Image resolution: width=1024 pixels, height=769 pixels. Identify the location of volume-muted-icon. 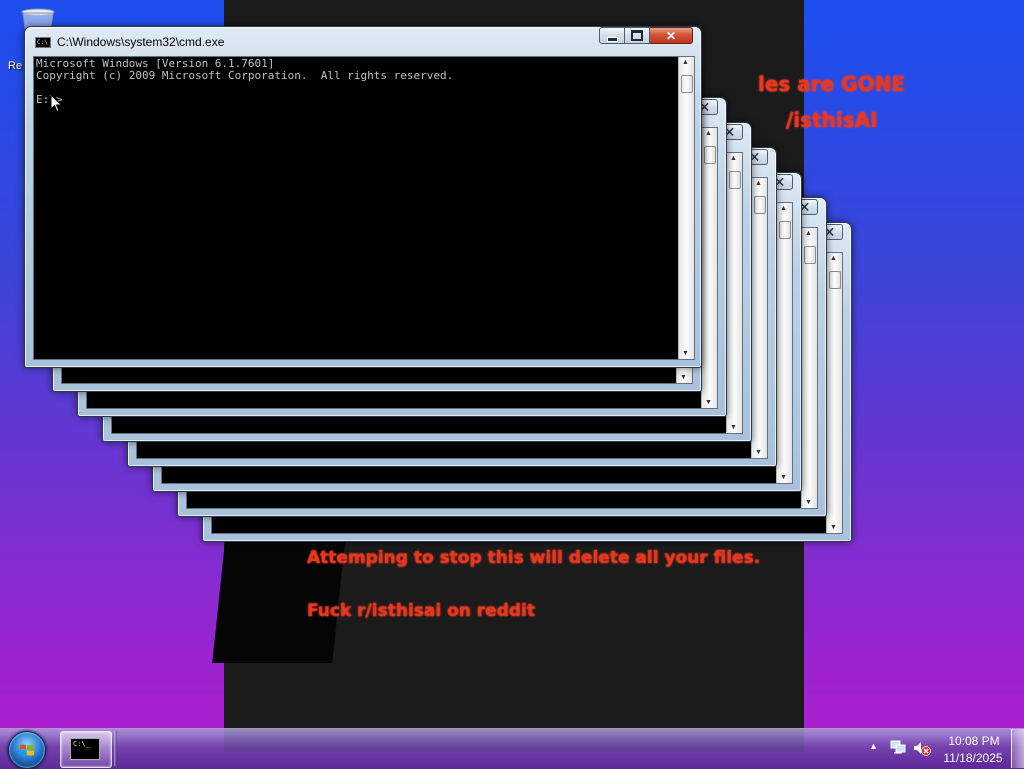
(922, 748).